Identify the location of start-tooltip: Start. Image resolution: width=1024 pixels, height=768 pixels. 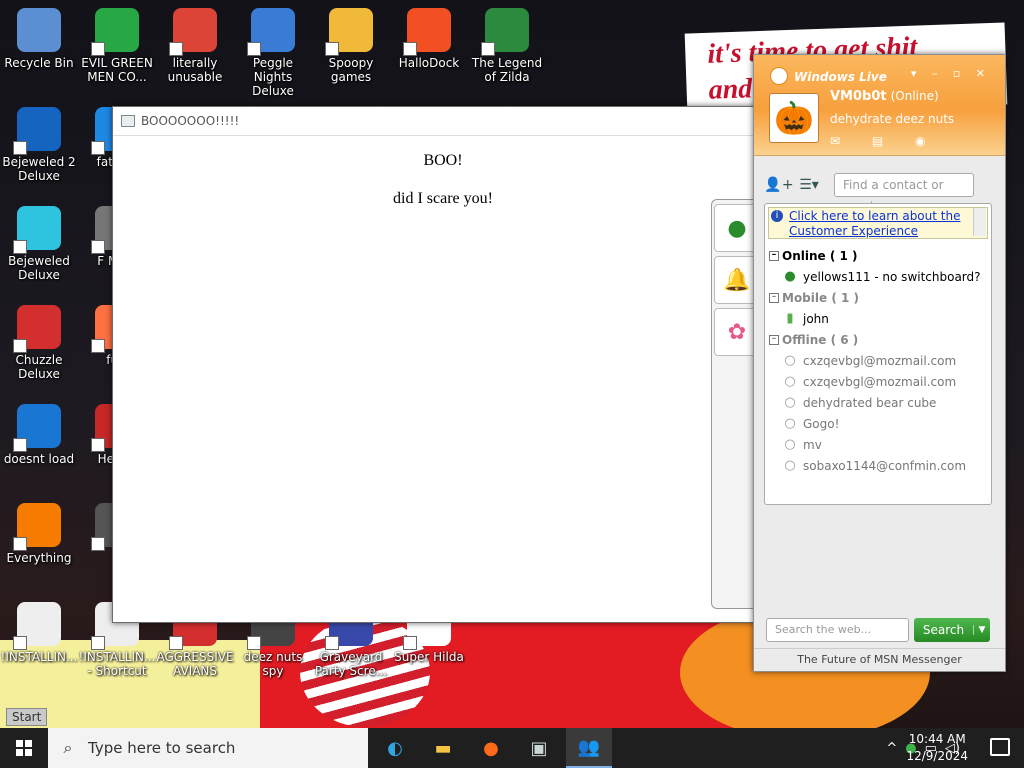
(27, 717).